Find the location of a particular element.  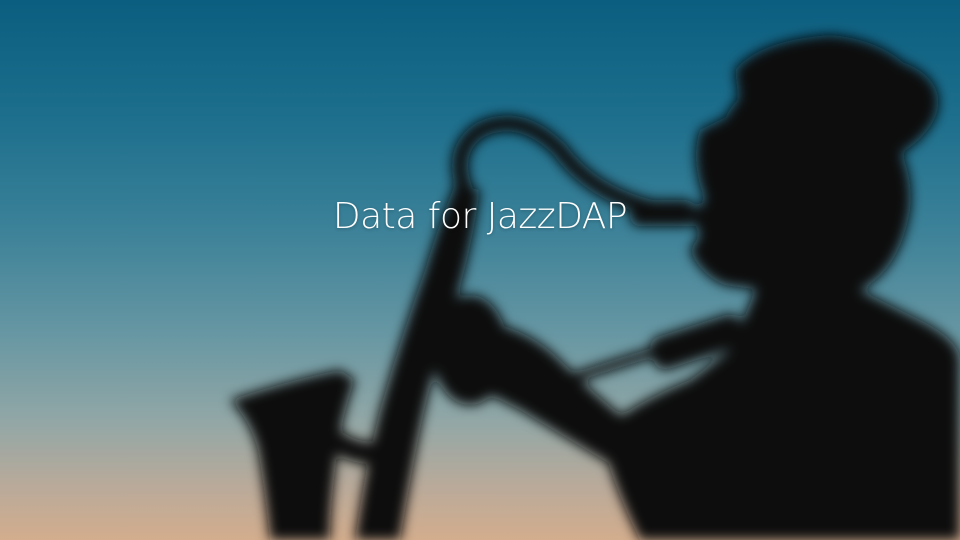

sax-bell is located at coordinates (292, 455).